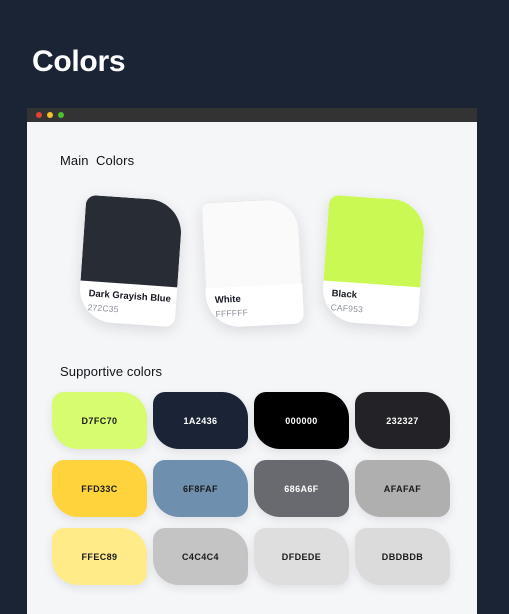  I want to click on supportive-color-swatch: 686A6F, so click(301, 488).